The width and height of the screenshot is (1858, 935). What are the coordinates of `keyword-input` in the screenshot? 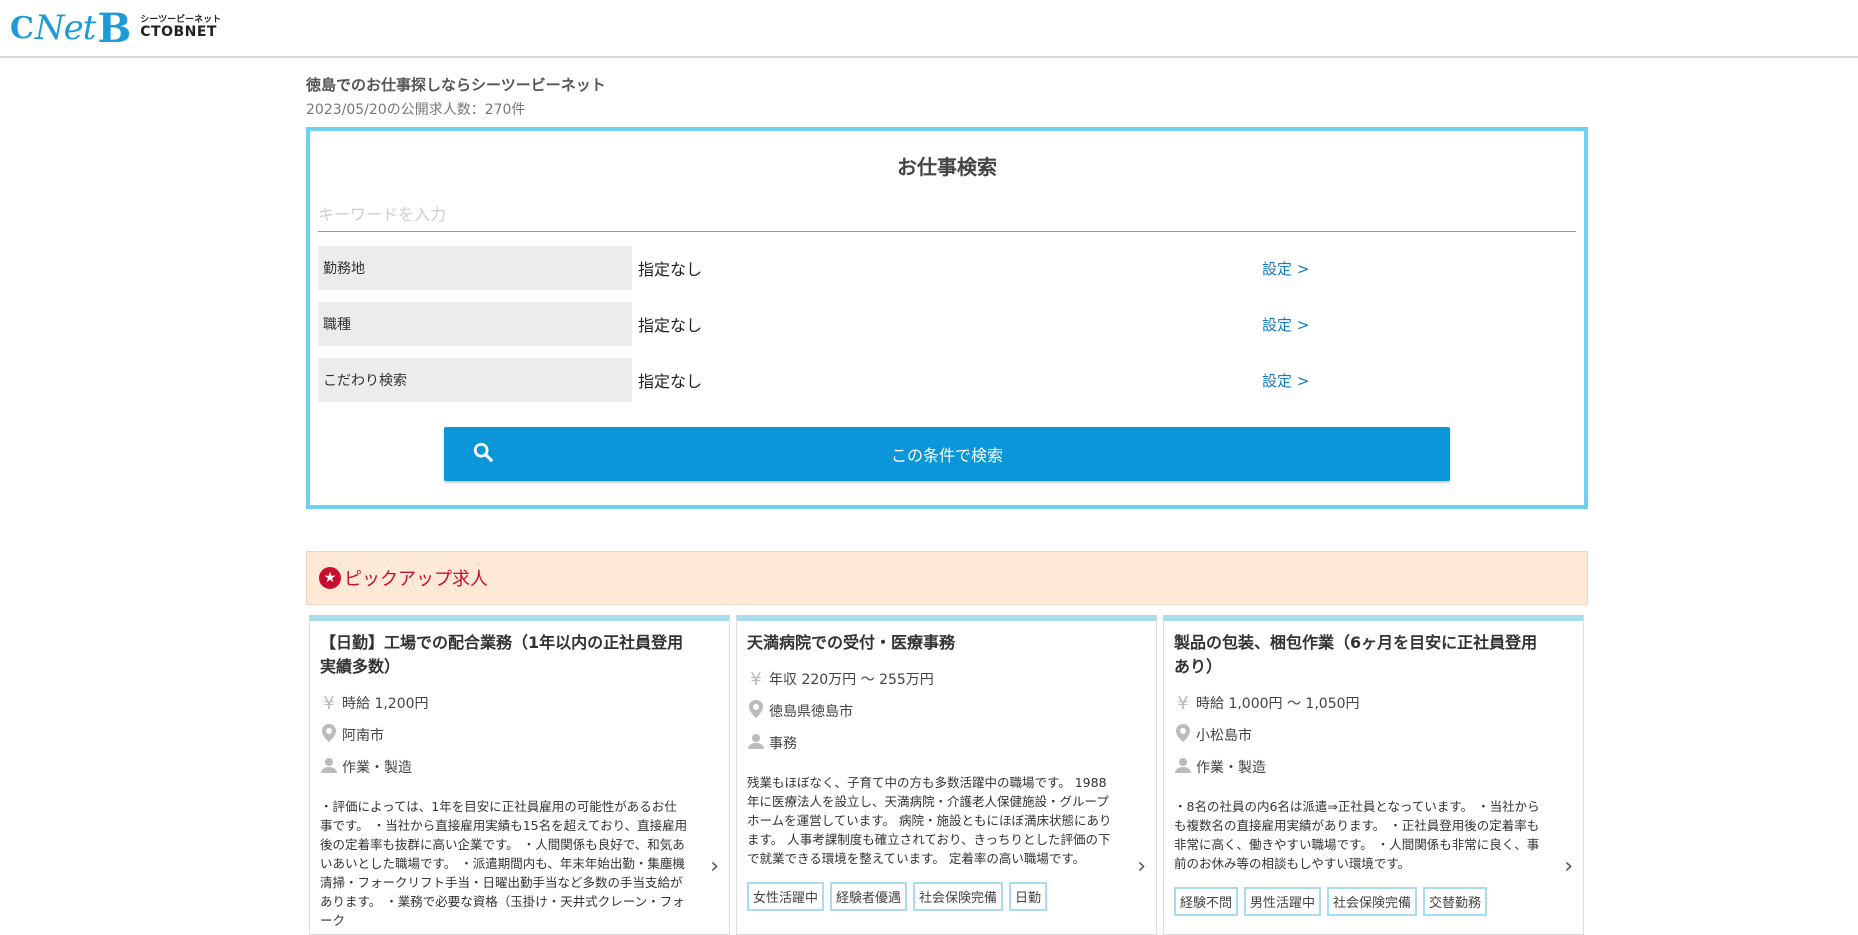 It's located at (947, 214).